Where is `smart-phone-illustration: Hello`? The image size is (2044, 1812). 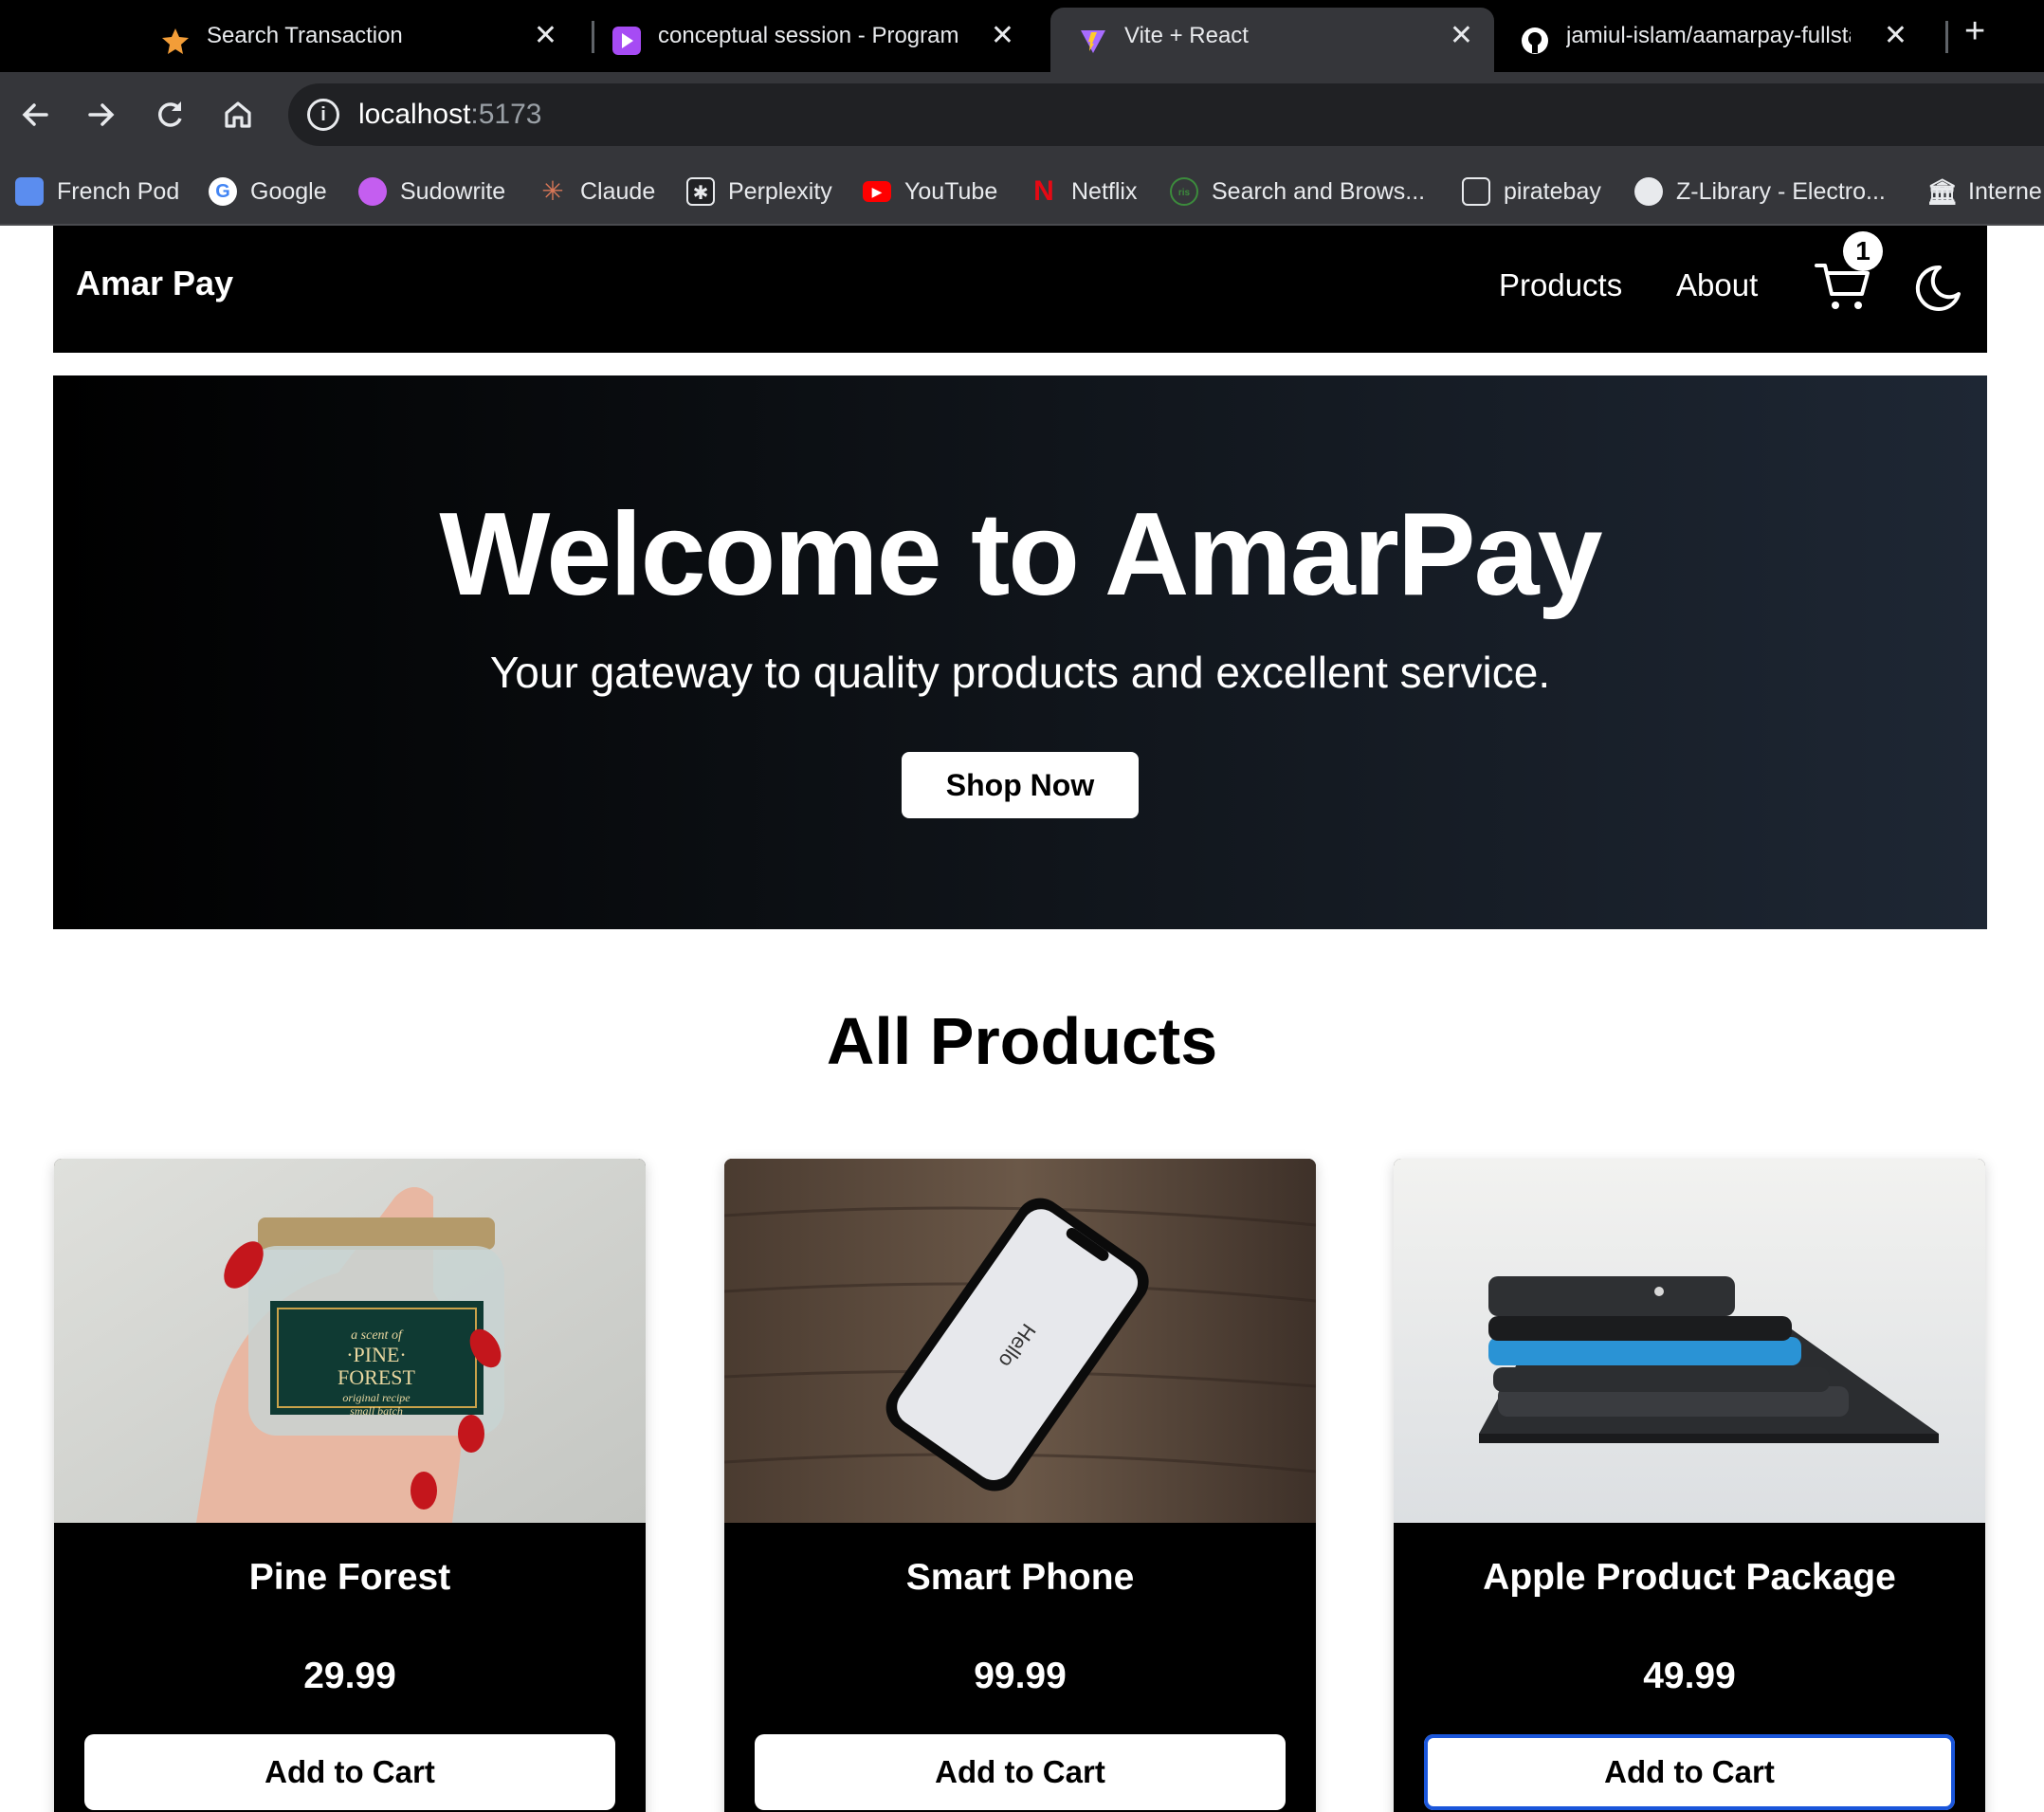
smart-phone-illustration: Hello is located at coordinates (1020, 1341).